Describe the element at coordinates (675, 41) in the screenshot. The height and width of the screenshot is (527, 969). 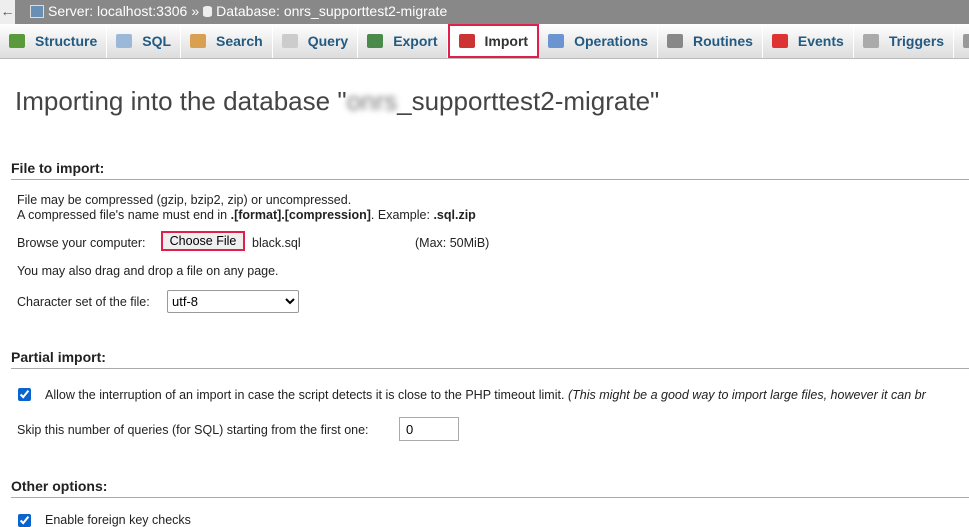
I see `gears-icon` at that location.